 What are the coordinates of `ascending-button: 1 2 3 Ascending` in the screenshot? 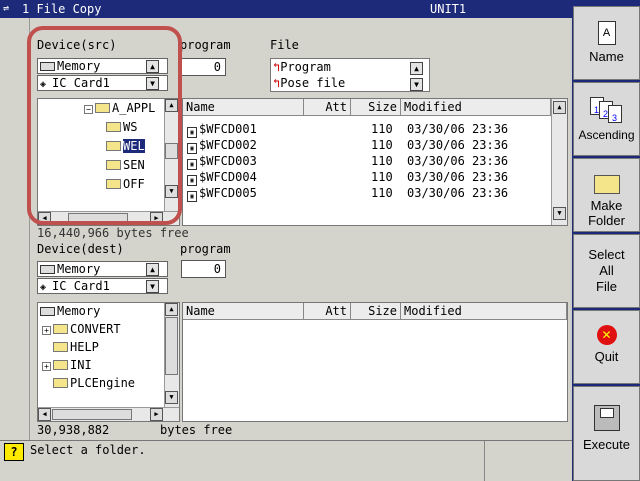 It's located at (606, 119).